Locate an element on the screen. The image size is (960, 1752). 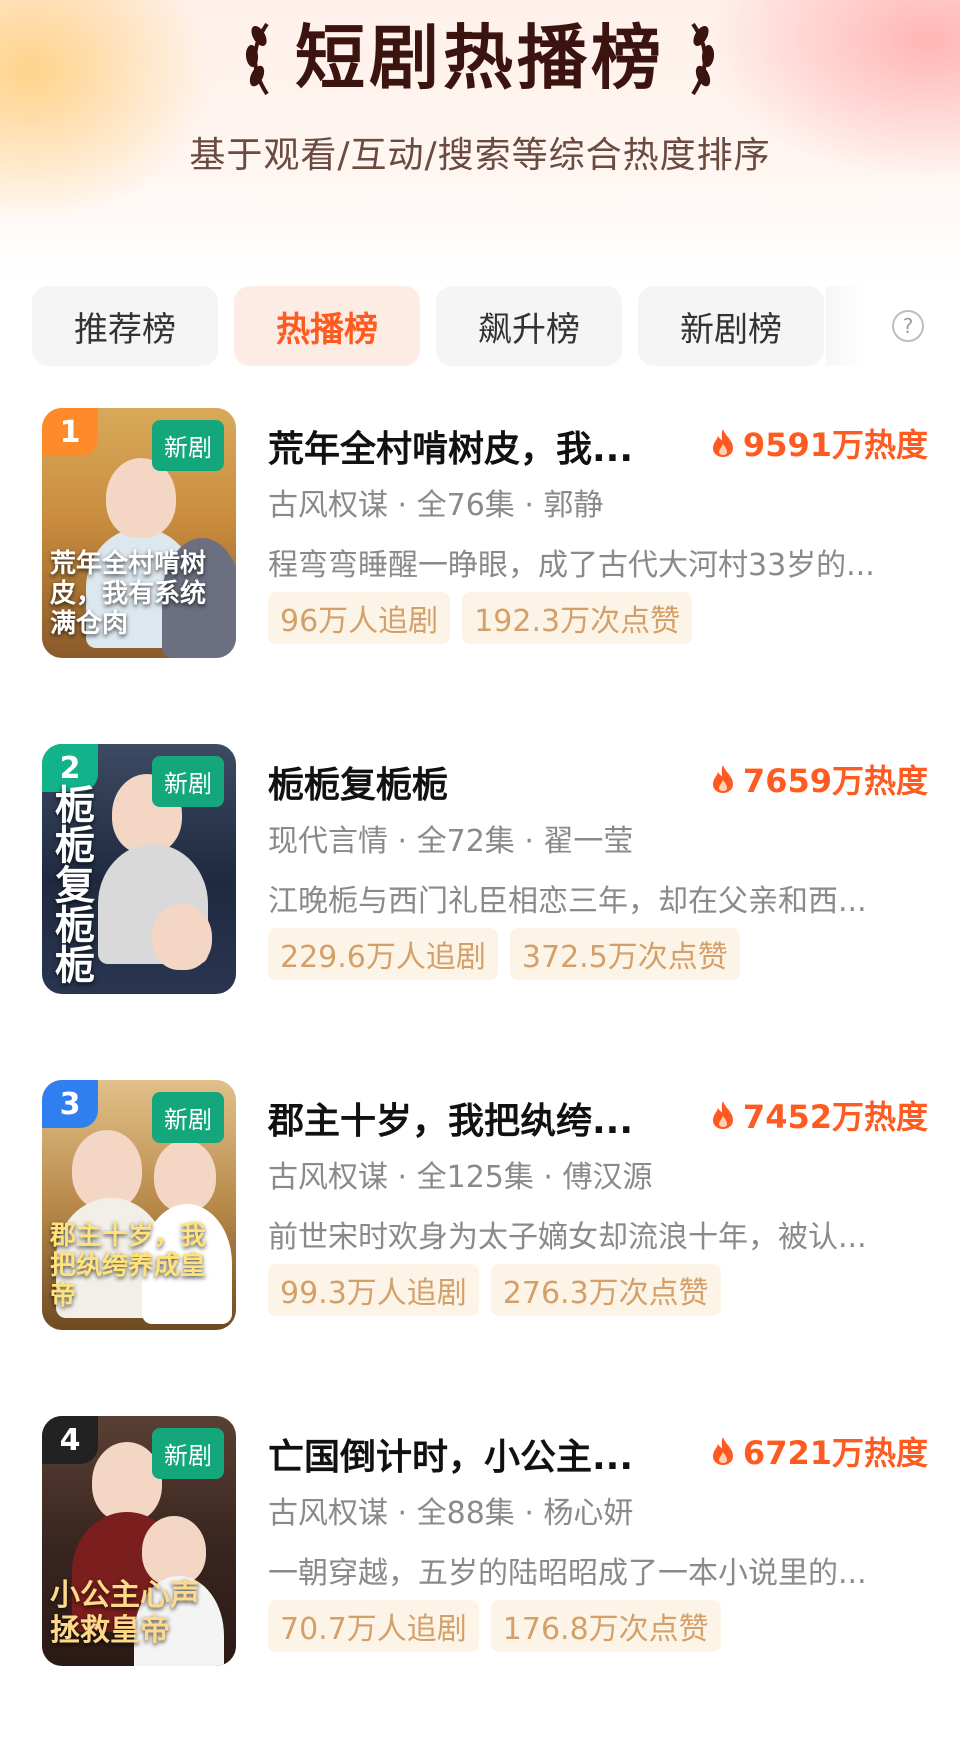
stat-chips: 99.3万人追剧 276.3万次点赞 is located at coordinates (500, 1290).